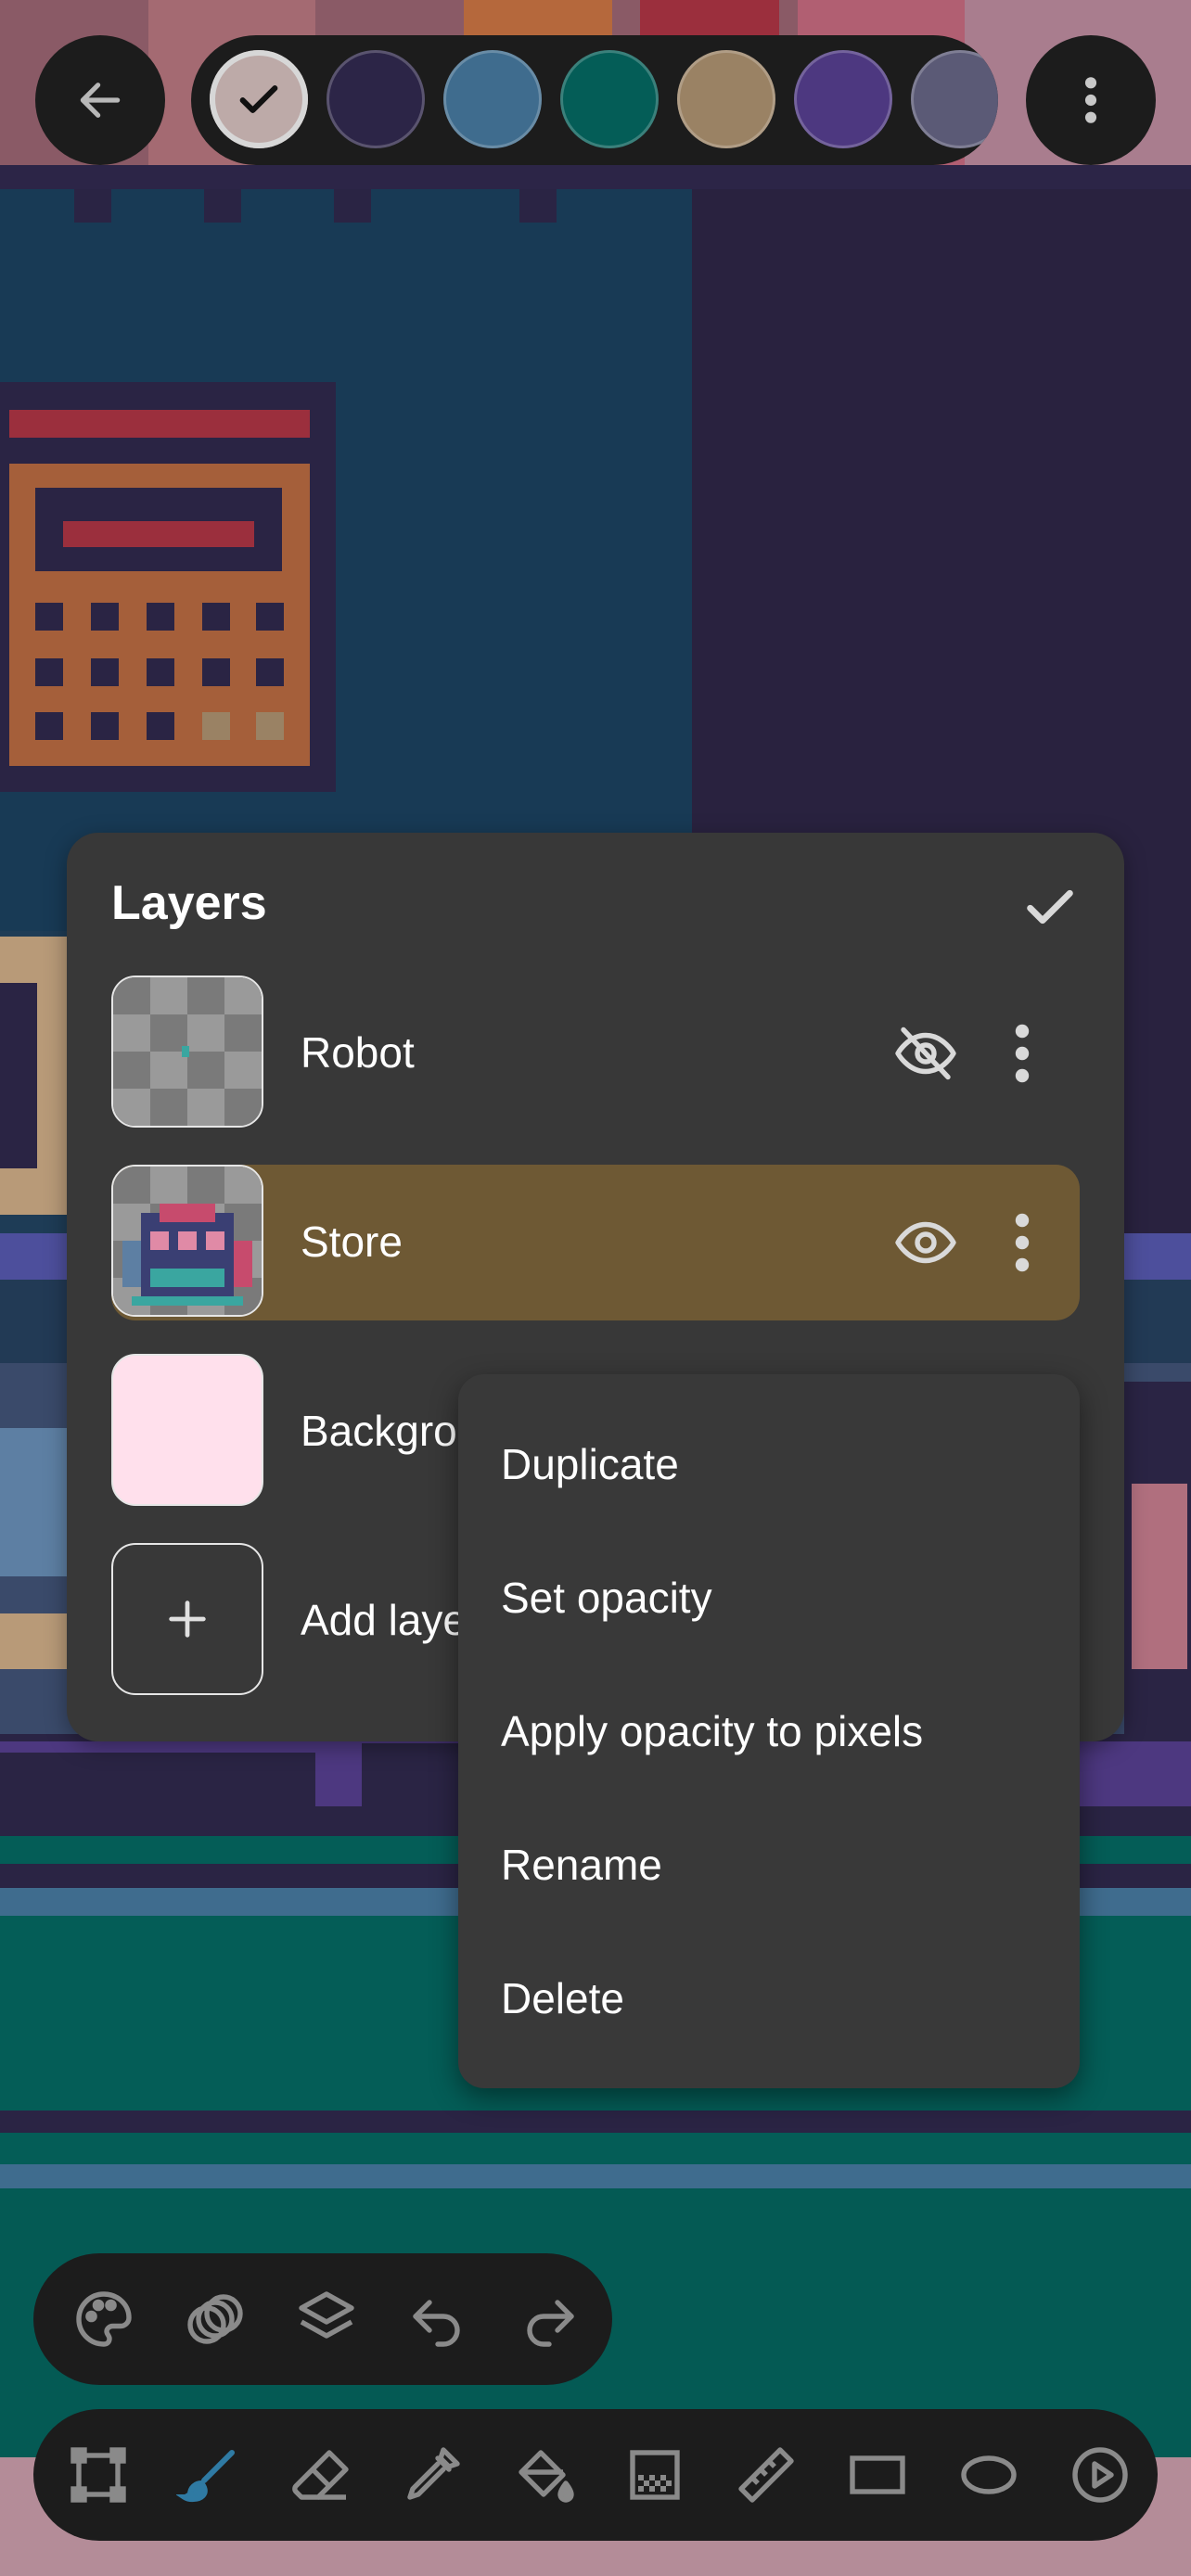 This screenshot has width=1191, height=2576. What do you see at coordinates (437, 2319) in the screenshot?
I see `undo-icon` at bounding box center [437, 2319].